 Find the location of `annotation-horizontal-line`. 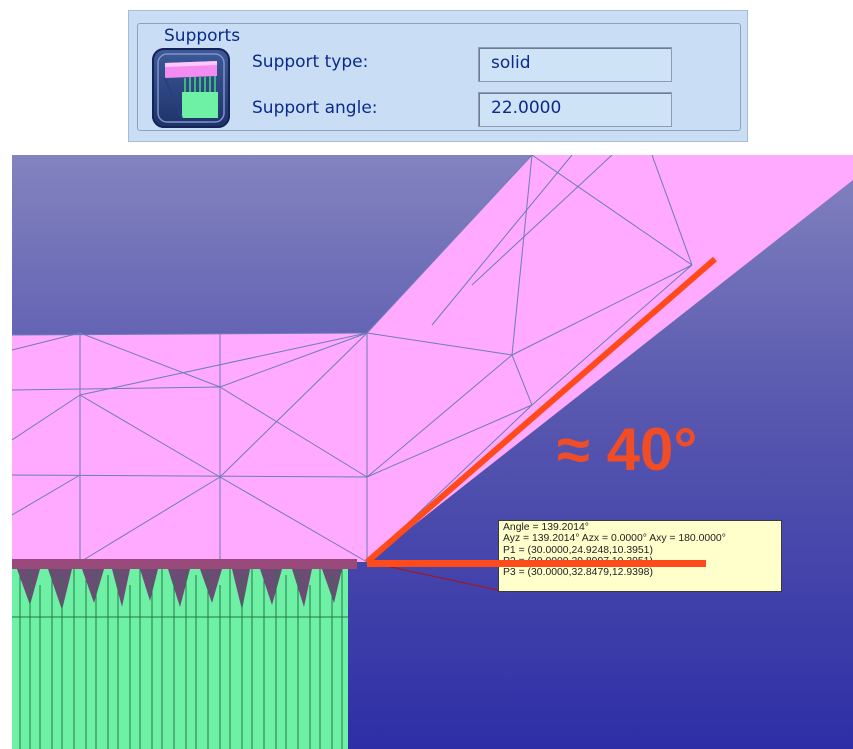

annotation-horizontal-line is located at coordinates (536, 563).